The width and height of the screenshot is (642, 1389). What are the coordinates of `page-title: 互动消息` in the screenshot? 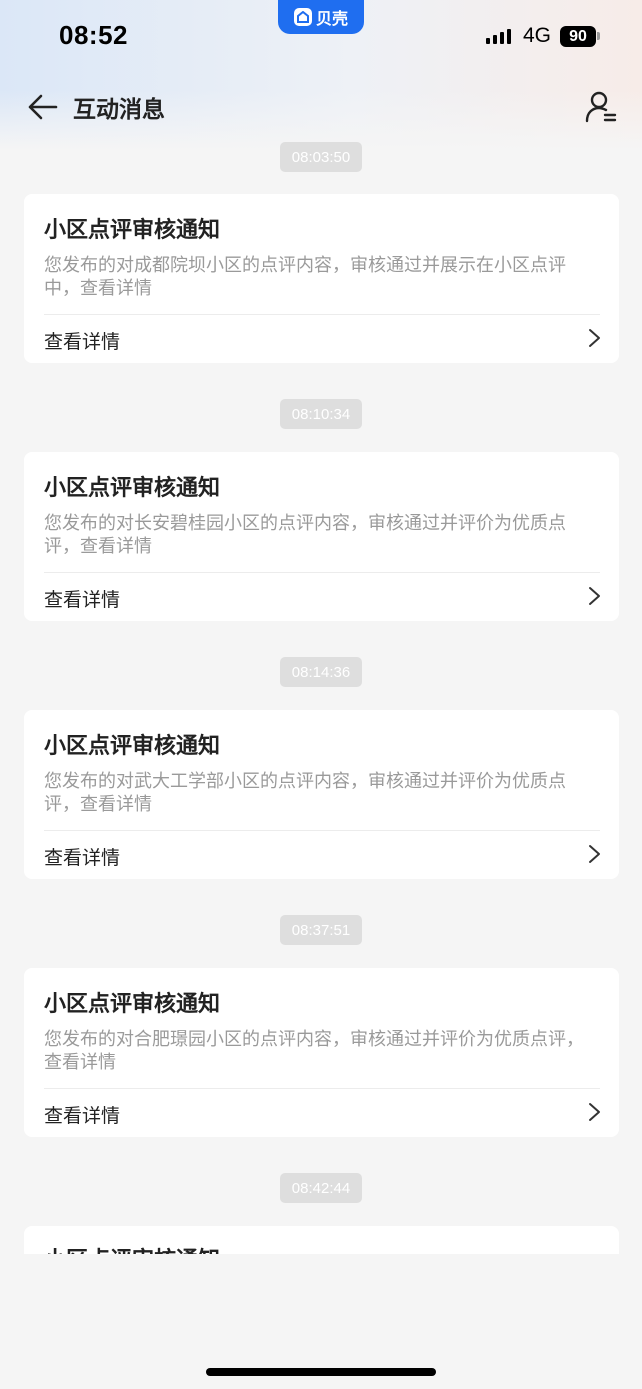 It's located at (119, 110).